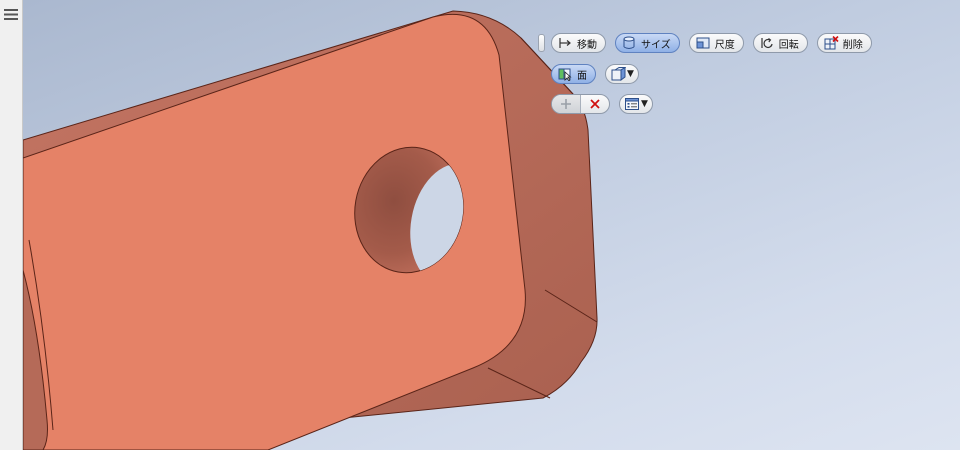 This screenshot has height=450, width=960. What do you see at coordinates (788, 45) in the screenshot?
I see `rotate-label: 回転` at bounding box center [788, 45].